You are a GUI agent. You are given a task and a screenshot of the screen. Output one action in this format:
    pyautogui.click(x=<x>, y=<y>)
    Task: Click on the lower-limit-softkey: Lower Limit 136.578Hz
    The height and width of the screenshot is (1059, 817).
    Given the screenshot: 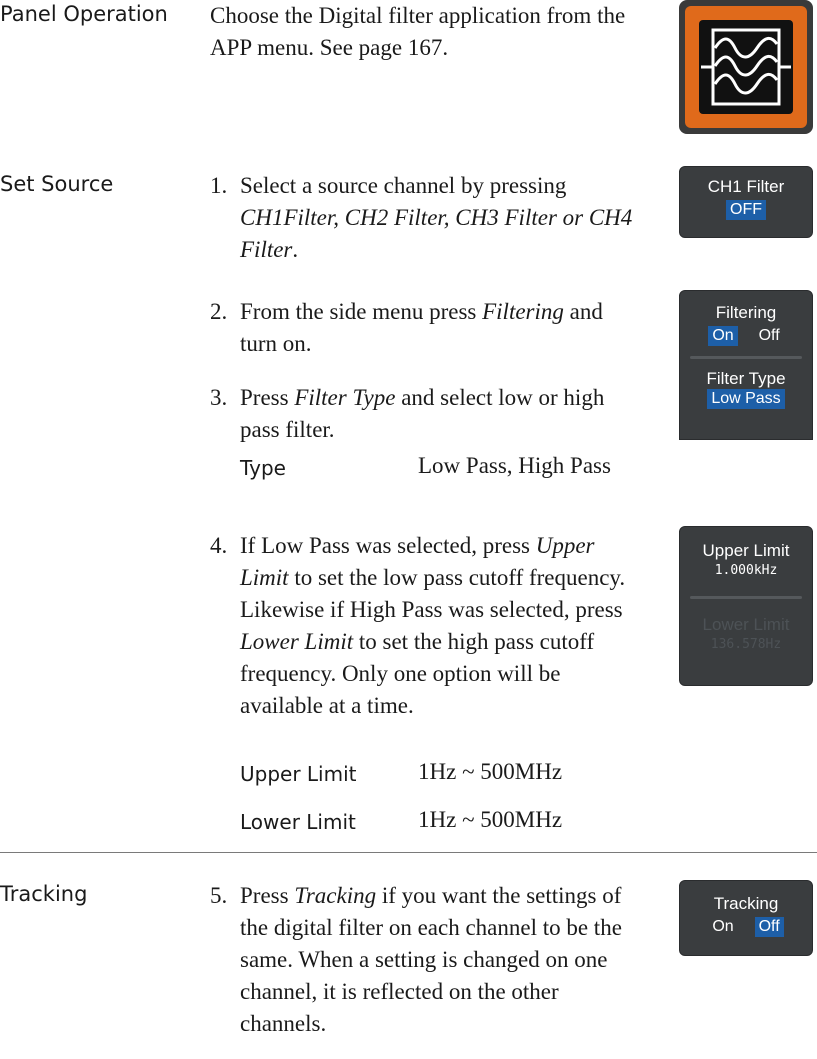 What is the action you would take?
    pyautogui.click(x=746, y=633)
    